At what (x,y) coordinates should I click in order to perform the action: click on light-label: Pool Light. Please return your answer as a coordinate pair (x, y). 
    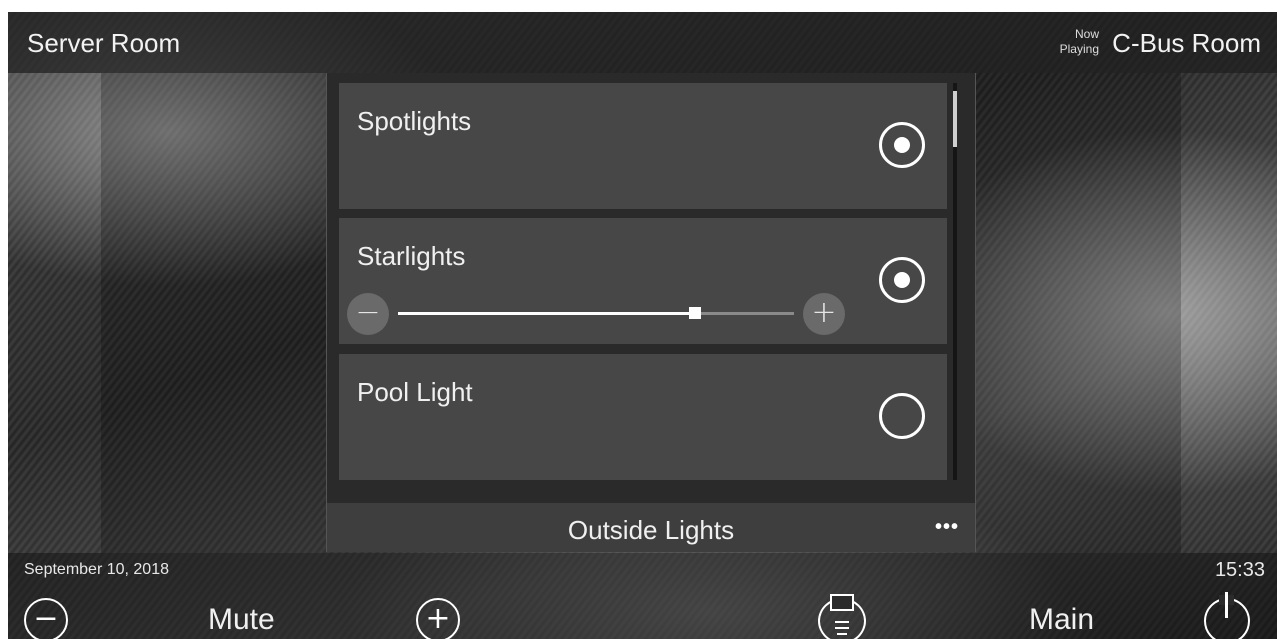
    Looking at the image, I should click on (415, 392).